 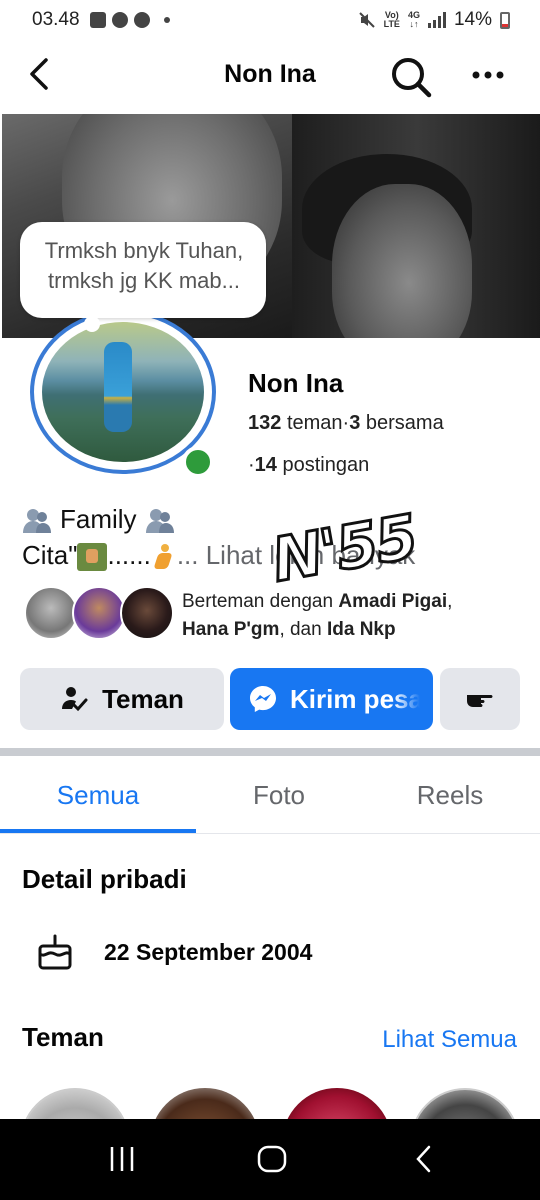 What do you see at coordinates (164, 557) in the screenshot?
I see `runner-icon` at bounding box center [164, 557].